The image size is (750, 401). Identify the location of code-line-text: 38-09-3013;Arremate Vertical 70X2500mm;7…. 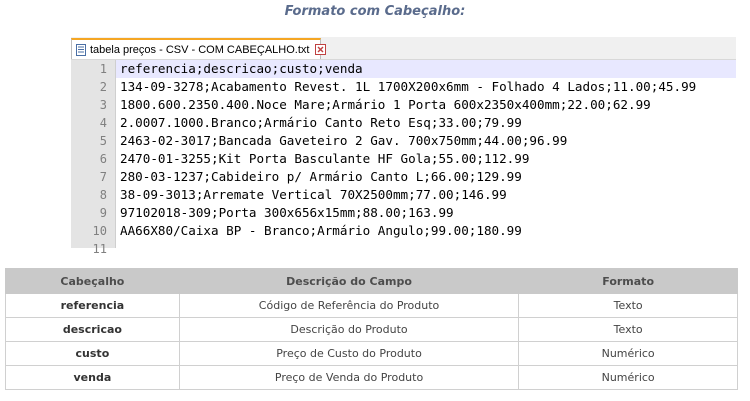
(313, 194).